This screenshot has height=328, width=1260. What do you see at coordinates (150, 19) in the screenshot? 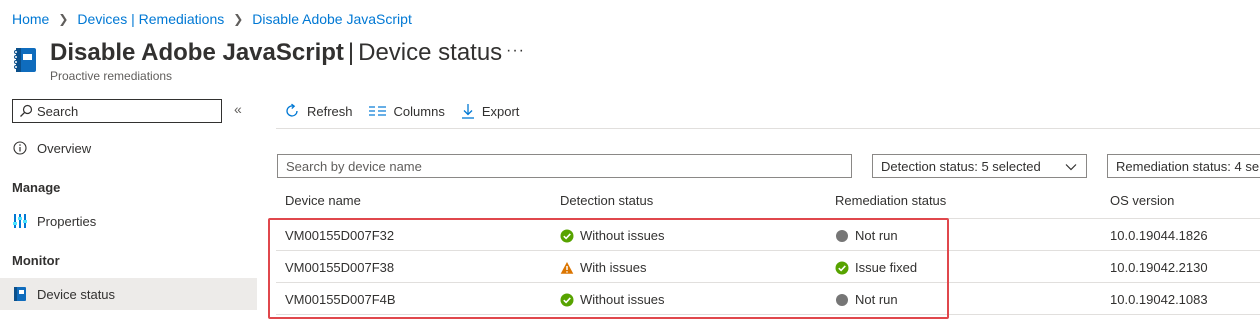
I see `breadcrumb-devices-remediations: Devices | Remediations` at bounding box center [150, 19].